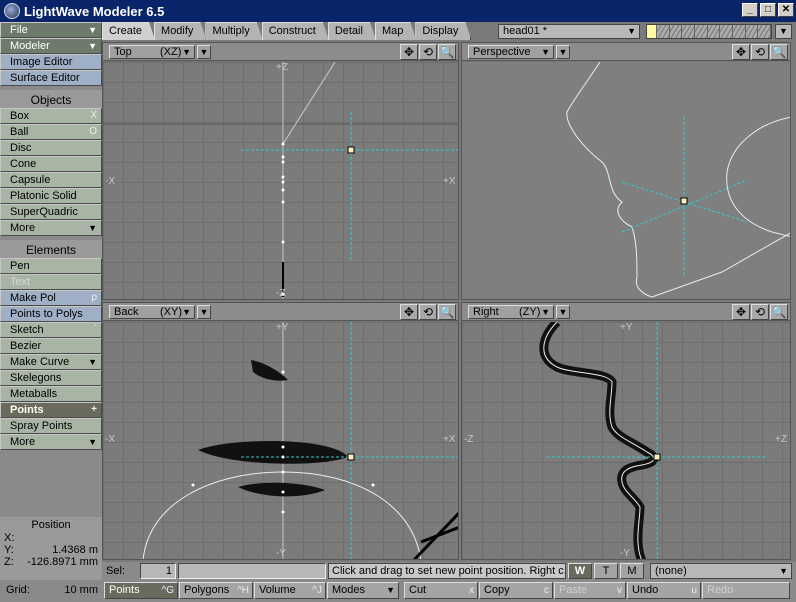 This screenshot has height=602, width=796. Describe the element at coordinates (441, 590) in the screenshot. I see `cut-button: Cut x` at that location.